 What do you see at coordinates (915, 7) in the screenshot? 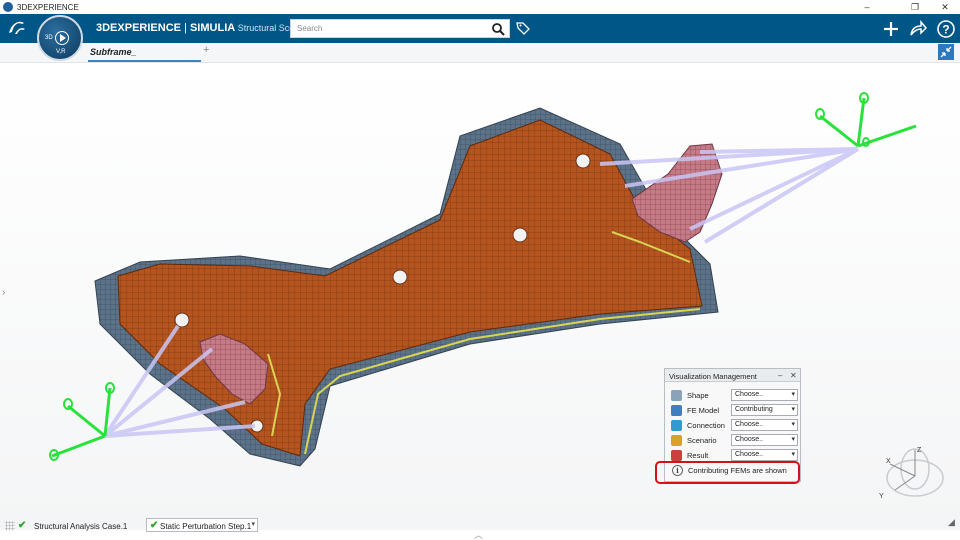
I see `restore-button: ❐` at bounding box center [915, 7].